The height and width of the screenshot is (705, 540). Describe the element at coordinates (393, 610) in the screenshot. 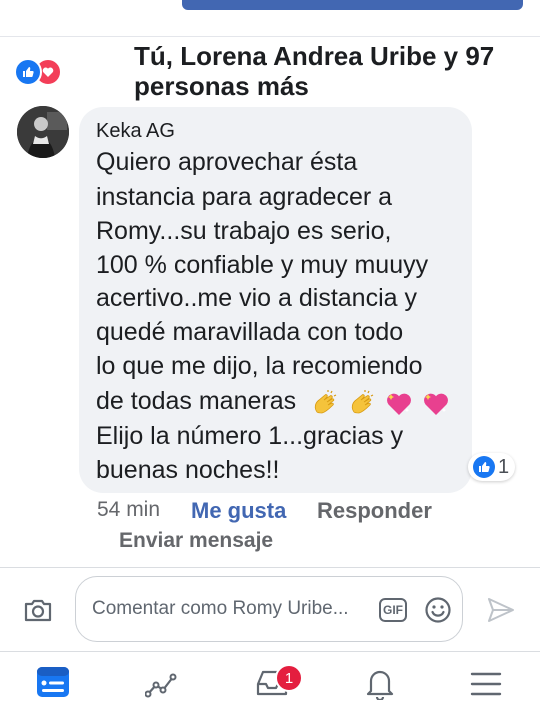

I see `gif-button: GIF` at that location.